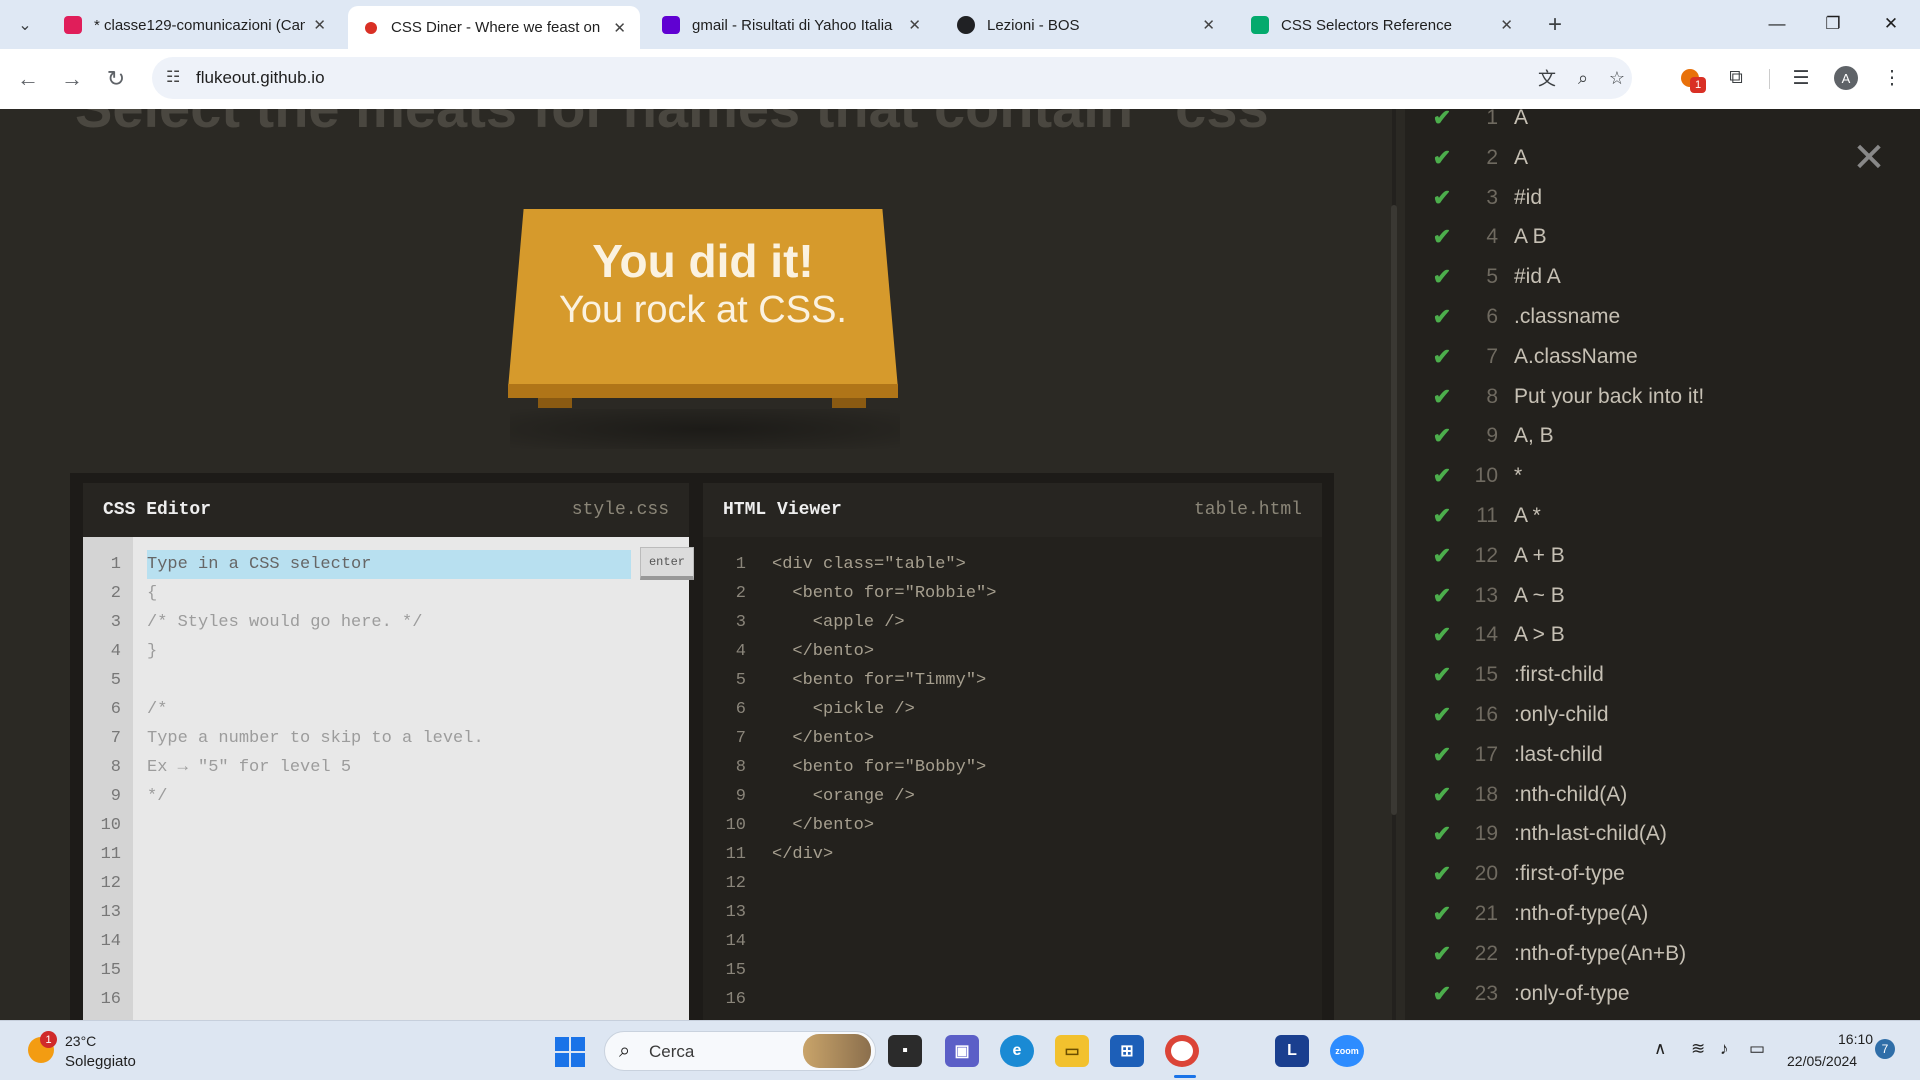 The image size is (1920, 1080). What do you see at coordinates (1527, 874) in the screenshot?
I see `level-item: ✔ 20:first-of-type` at bounding box center [1527, 874].